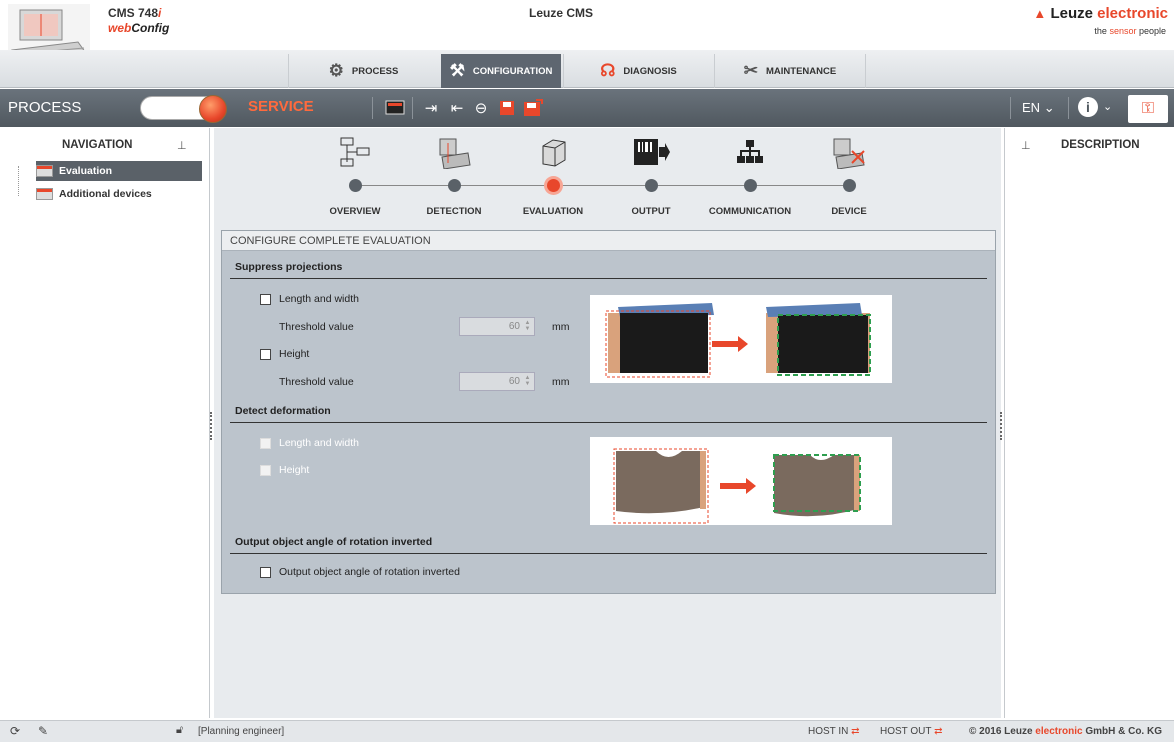 This screenshot has height=742, width=1174. What do you see at coordinates (1001, 426) in the screenshot?
I see `right-splitter-handle` at bounding box center [1001, 426].